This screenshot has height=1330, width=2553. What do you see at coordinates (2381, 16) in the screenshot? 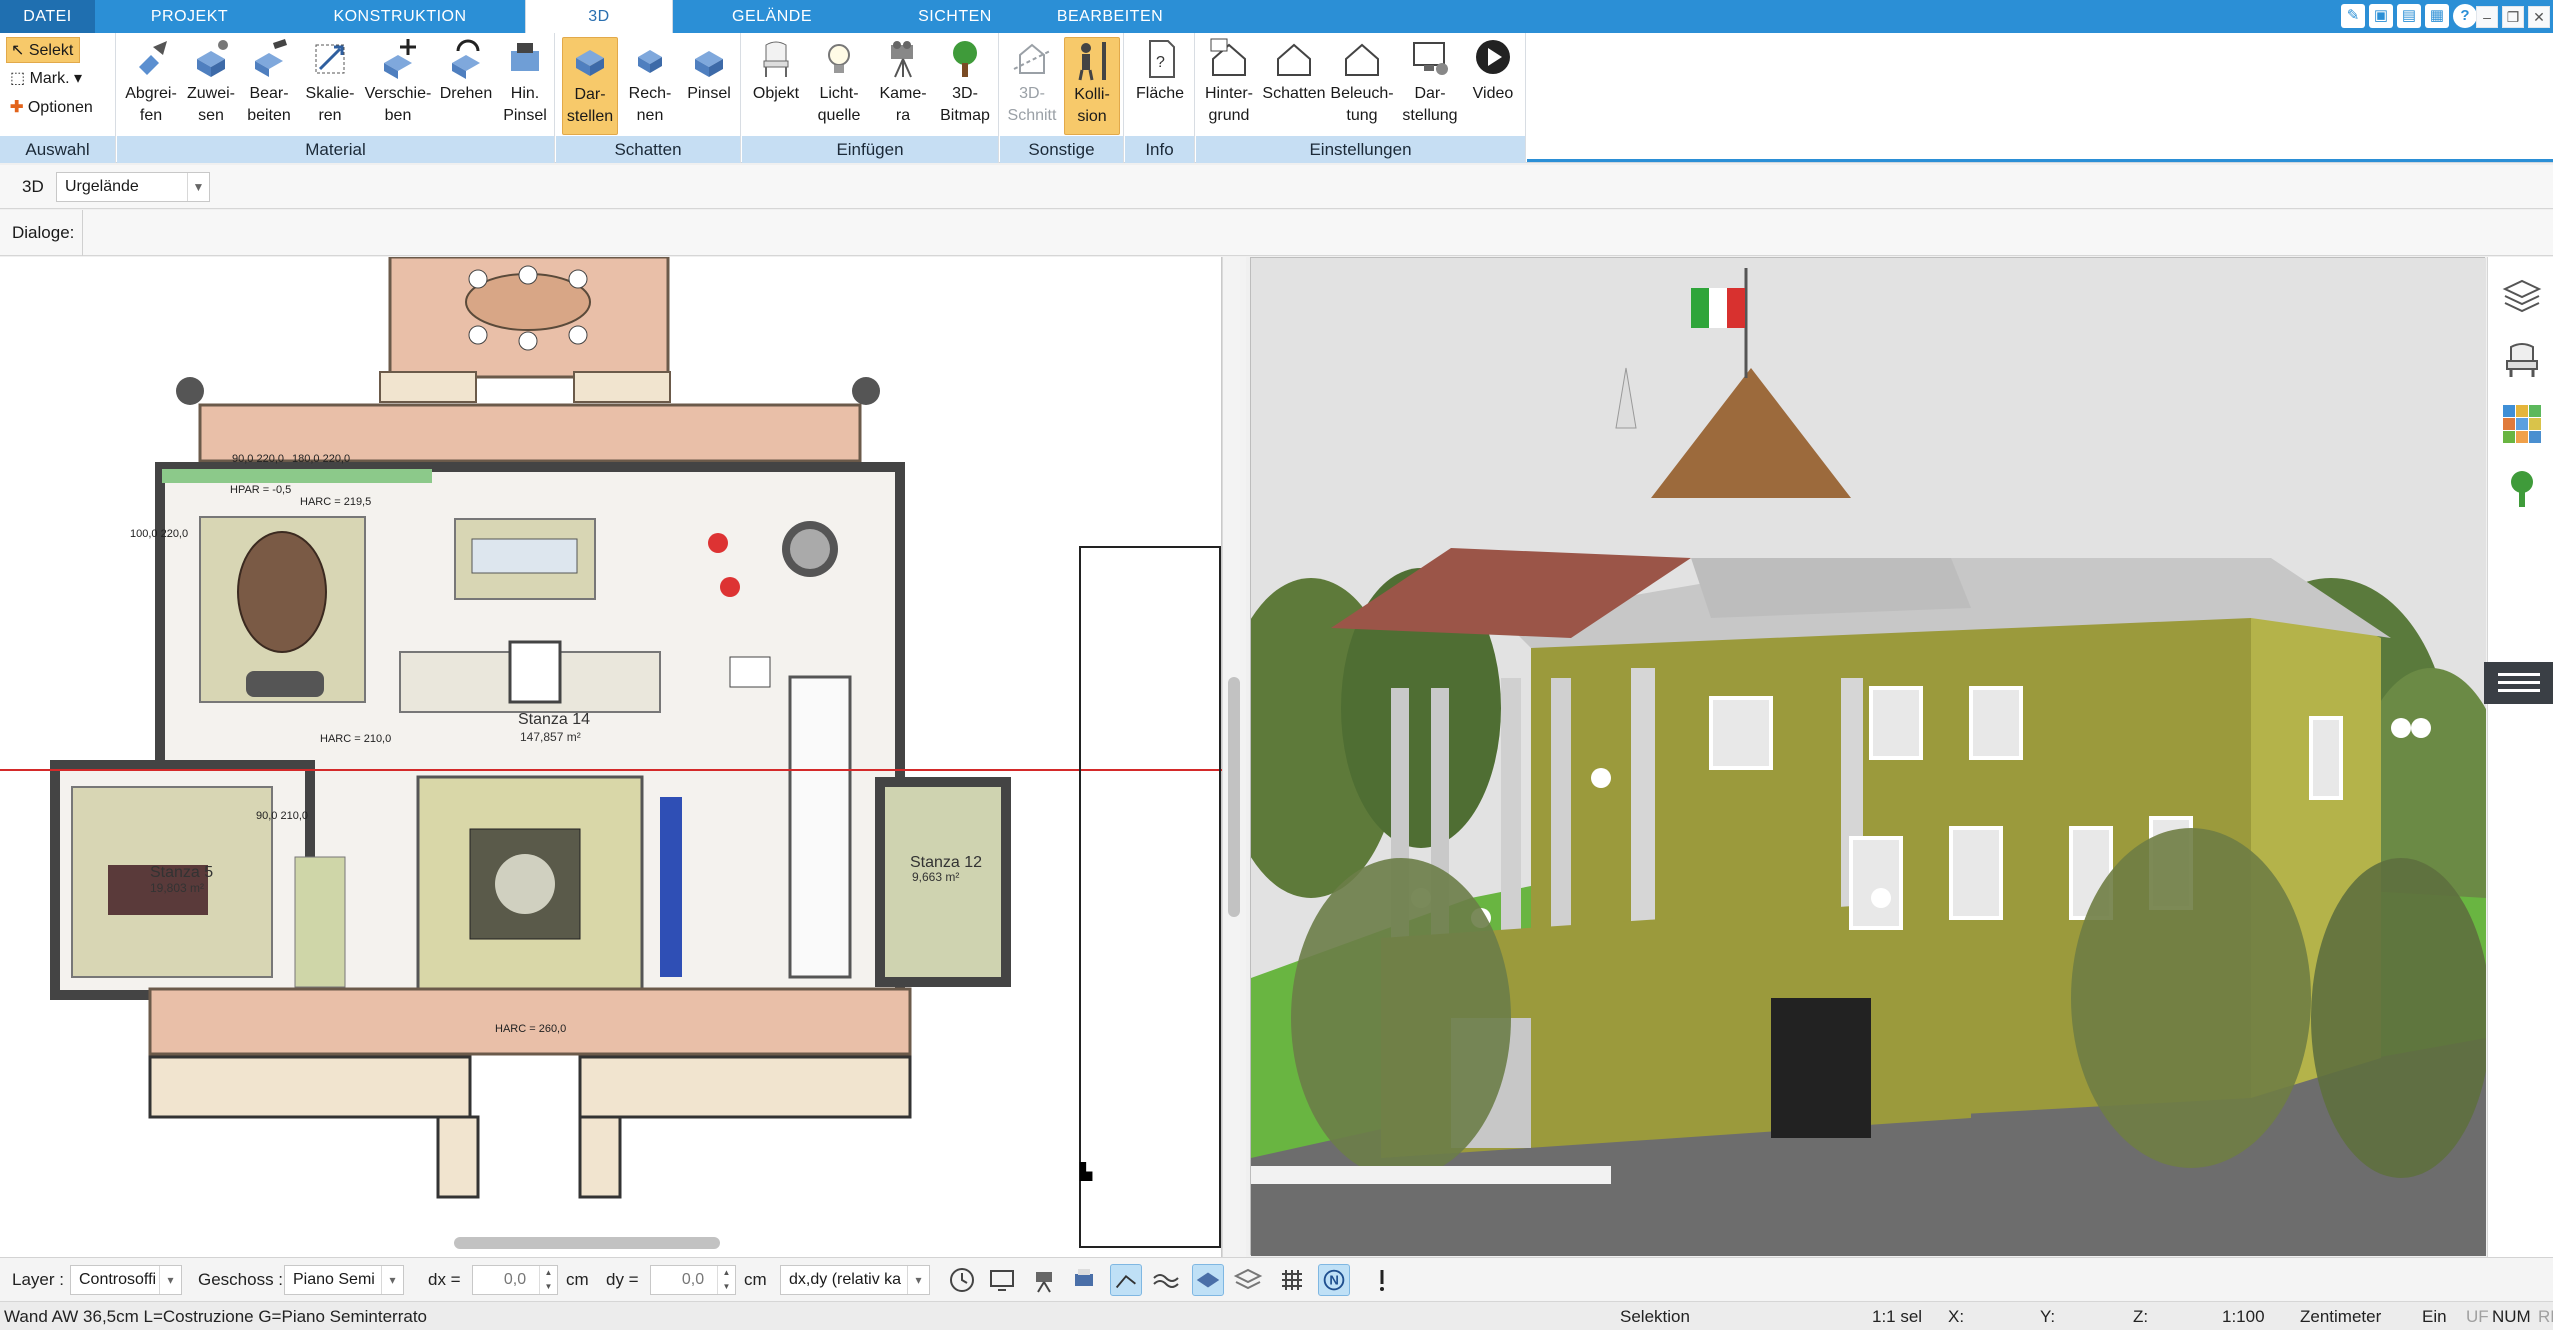
I see `panel-icon: ▣` at bounding box center [2381, 16].